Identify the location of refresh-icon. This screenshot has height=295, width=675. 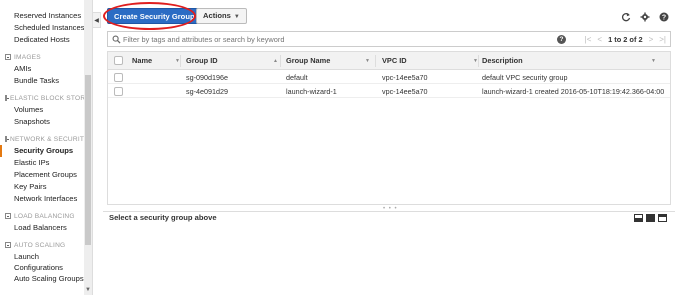
(626, 17).